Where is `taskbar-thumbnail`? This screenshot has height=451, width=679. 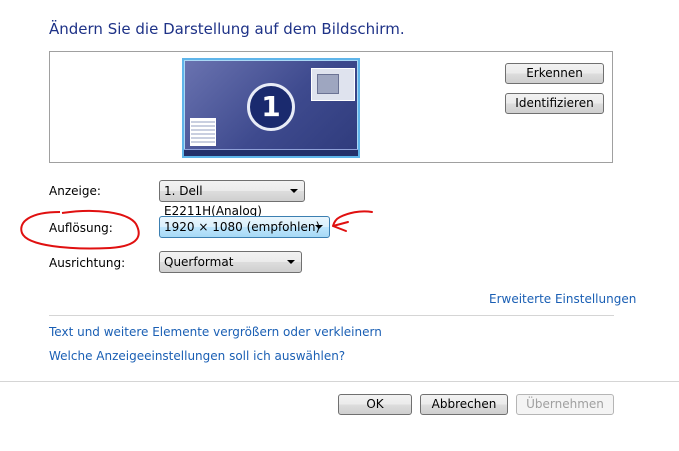
taskbar-thumbnail is located at coordinates (271, 152).